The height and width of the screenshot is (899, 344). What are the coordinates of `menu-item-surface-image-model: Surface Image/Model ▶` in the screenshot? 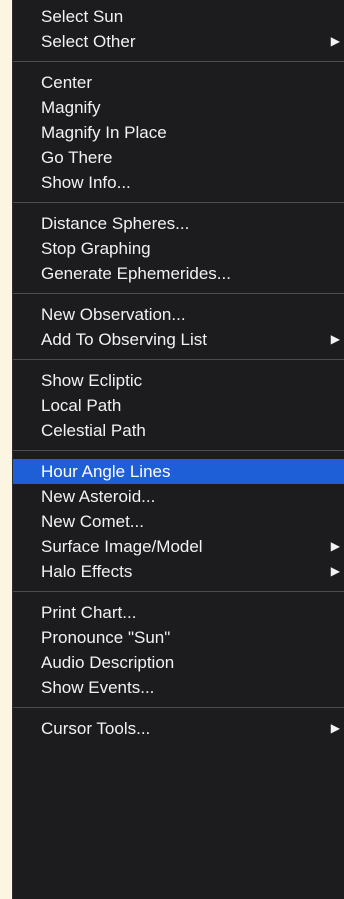 It's located at (178, 546).